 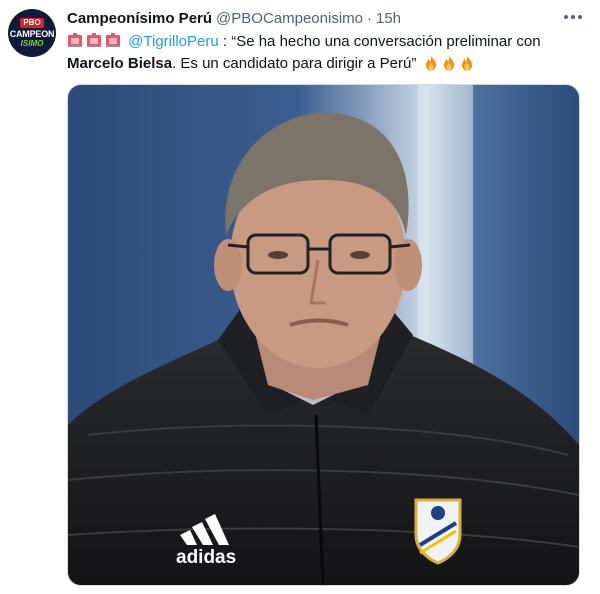 What do you see at coordinates (438, 531) in the screenshot?
I see `club-crest-icon` at bounding box center [438, 531].